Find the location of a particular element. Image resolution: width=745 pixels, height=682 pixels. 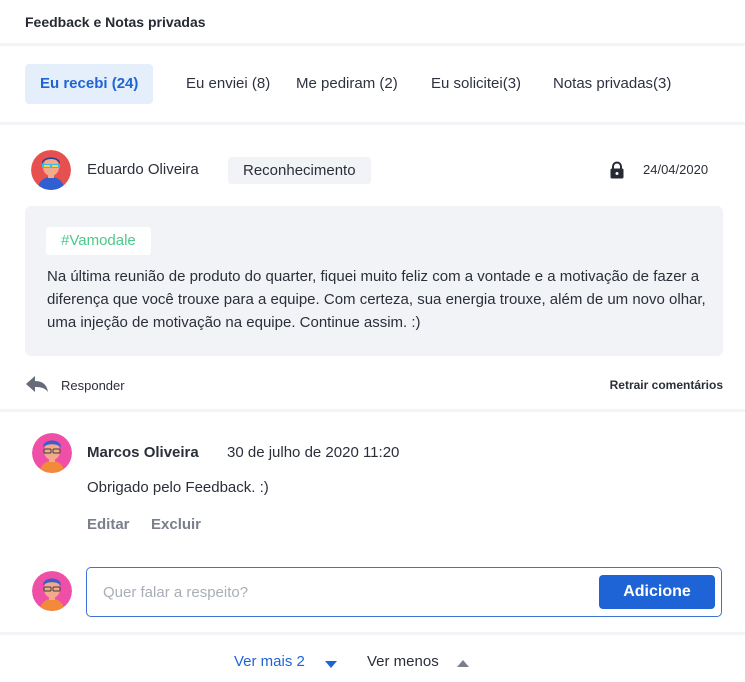

delete-comment-button: Excluir is located at coordinates (176, 524).